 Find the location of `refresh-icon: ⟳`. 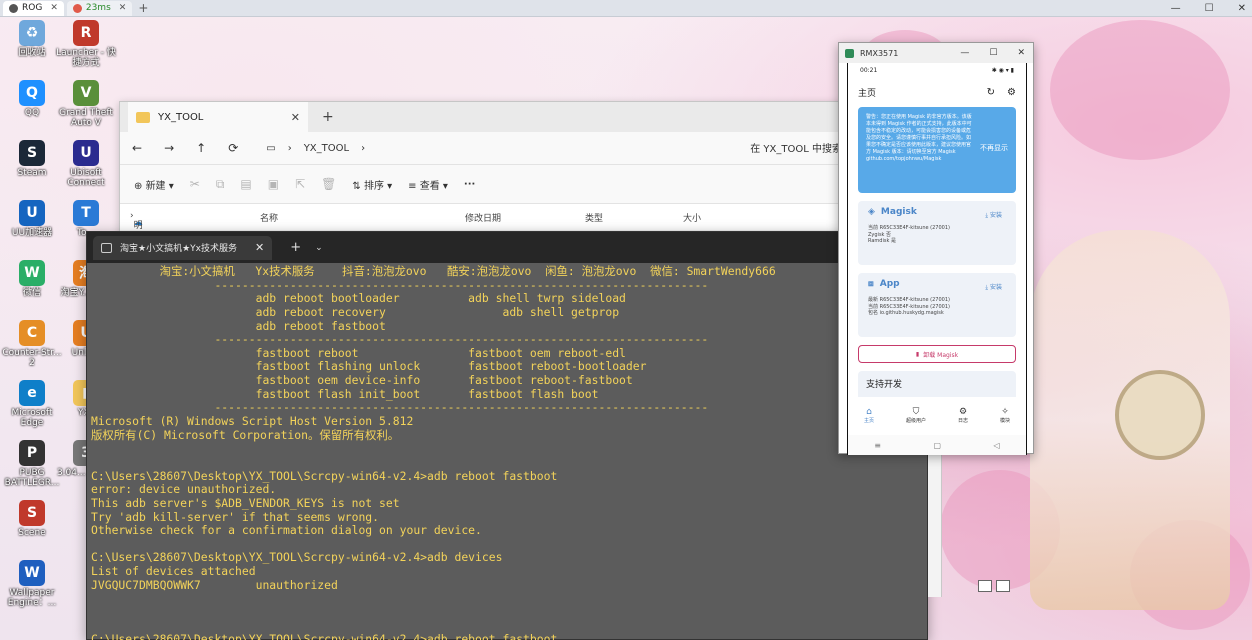

refresh-icon: ⟳ is located at coordinates (233, 148).